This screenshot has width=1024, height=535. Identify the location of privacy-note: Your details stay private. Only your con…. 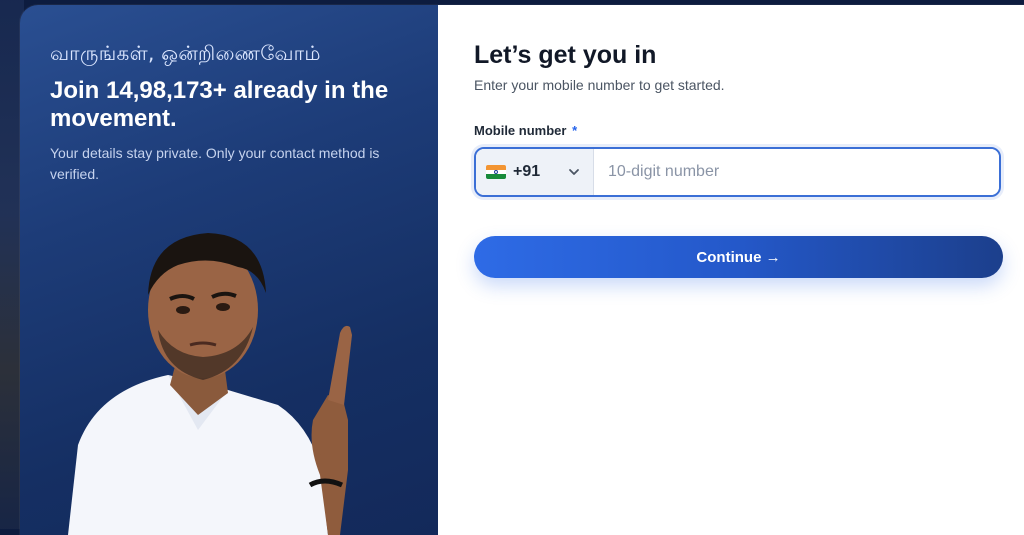
(215, 163).